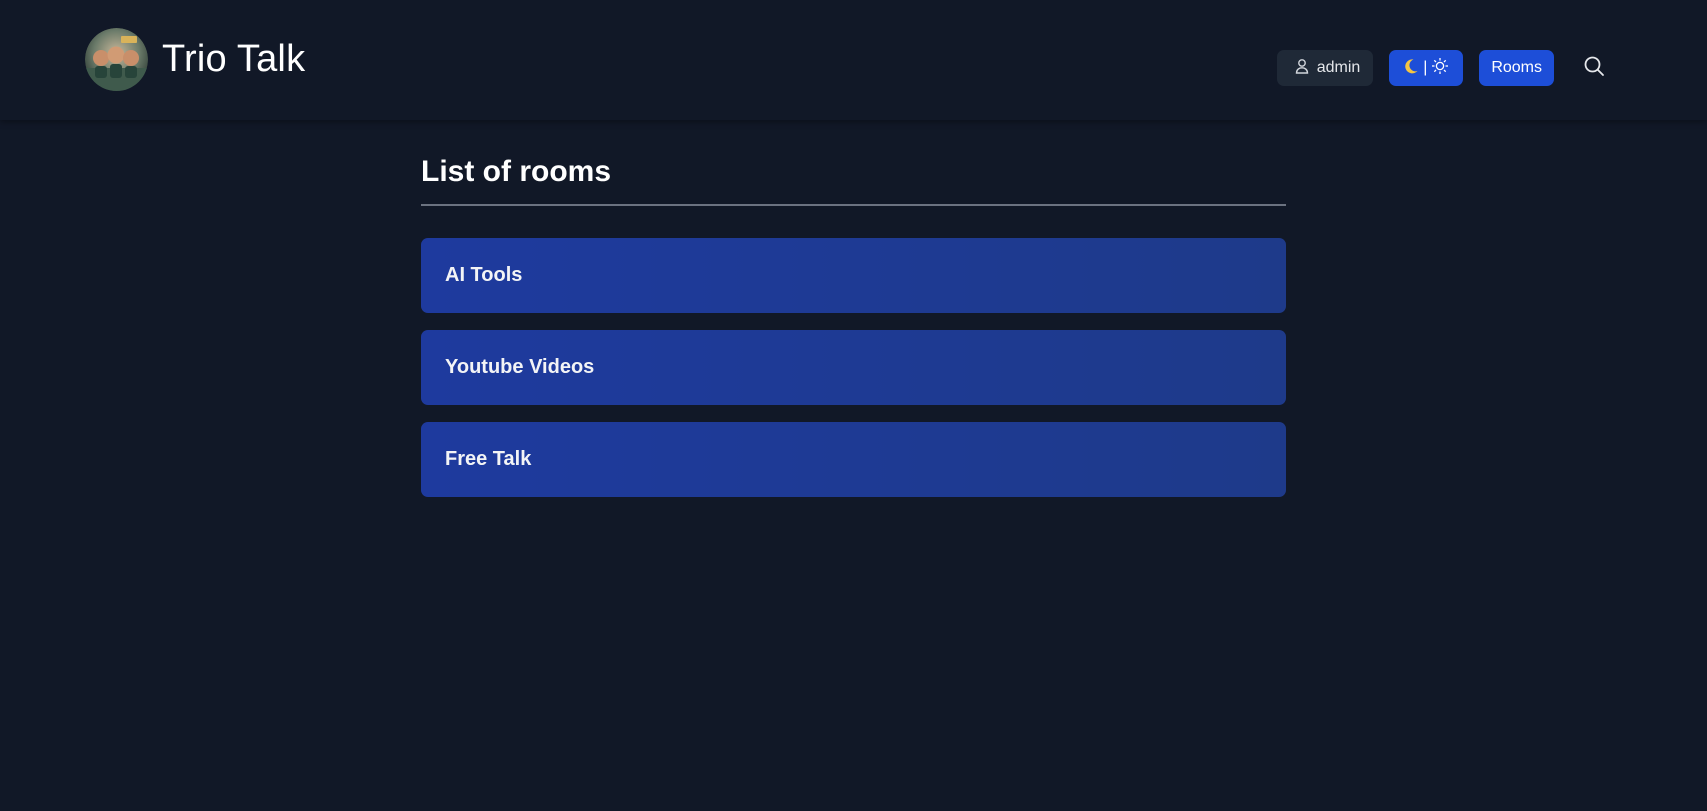  Describe the element at coordinates (1440, 68) in the screenshot. I see `sun-icon` at that location.